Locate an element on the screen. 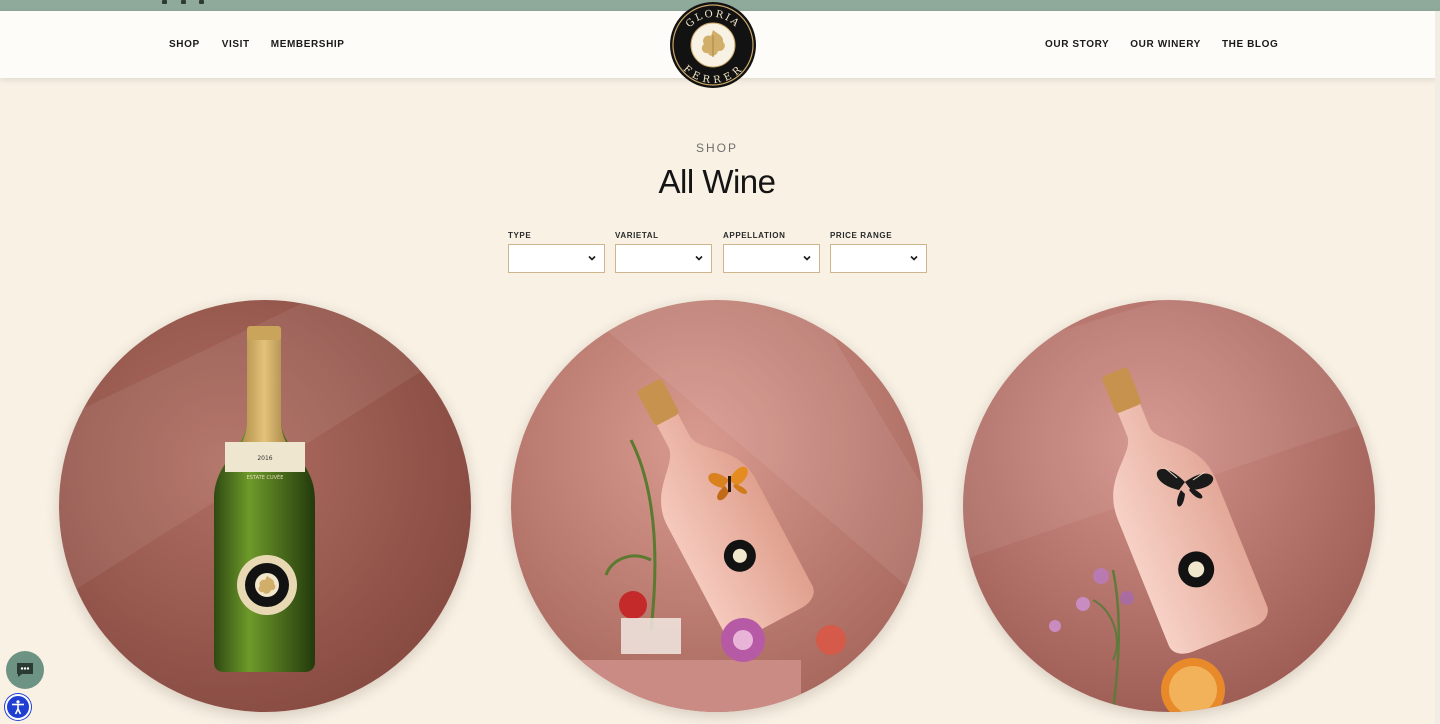 The height and width of the screenshot is (724, 1440). filter-type-select is located at coordinates (556, 258).